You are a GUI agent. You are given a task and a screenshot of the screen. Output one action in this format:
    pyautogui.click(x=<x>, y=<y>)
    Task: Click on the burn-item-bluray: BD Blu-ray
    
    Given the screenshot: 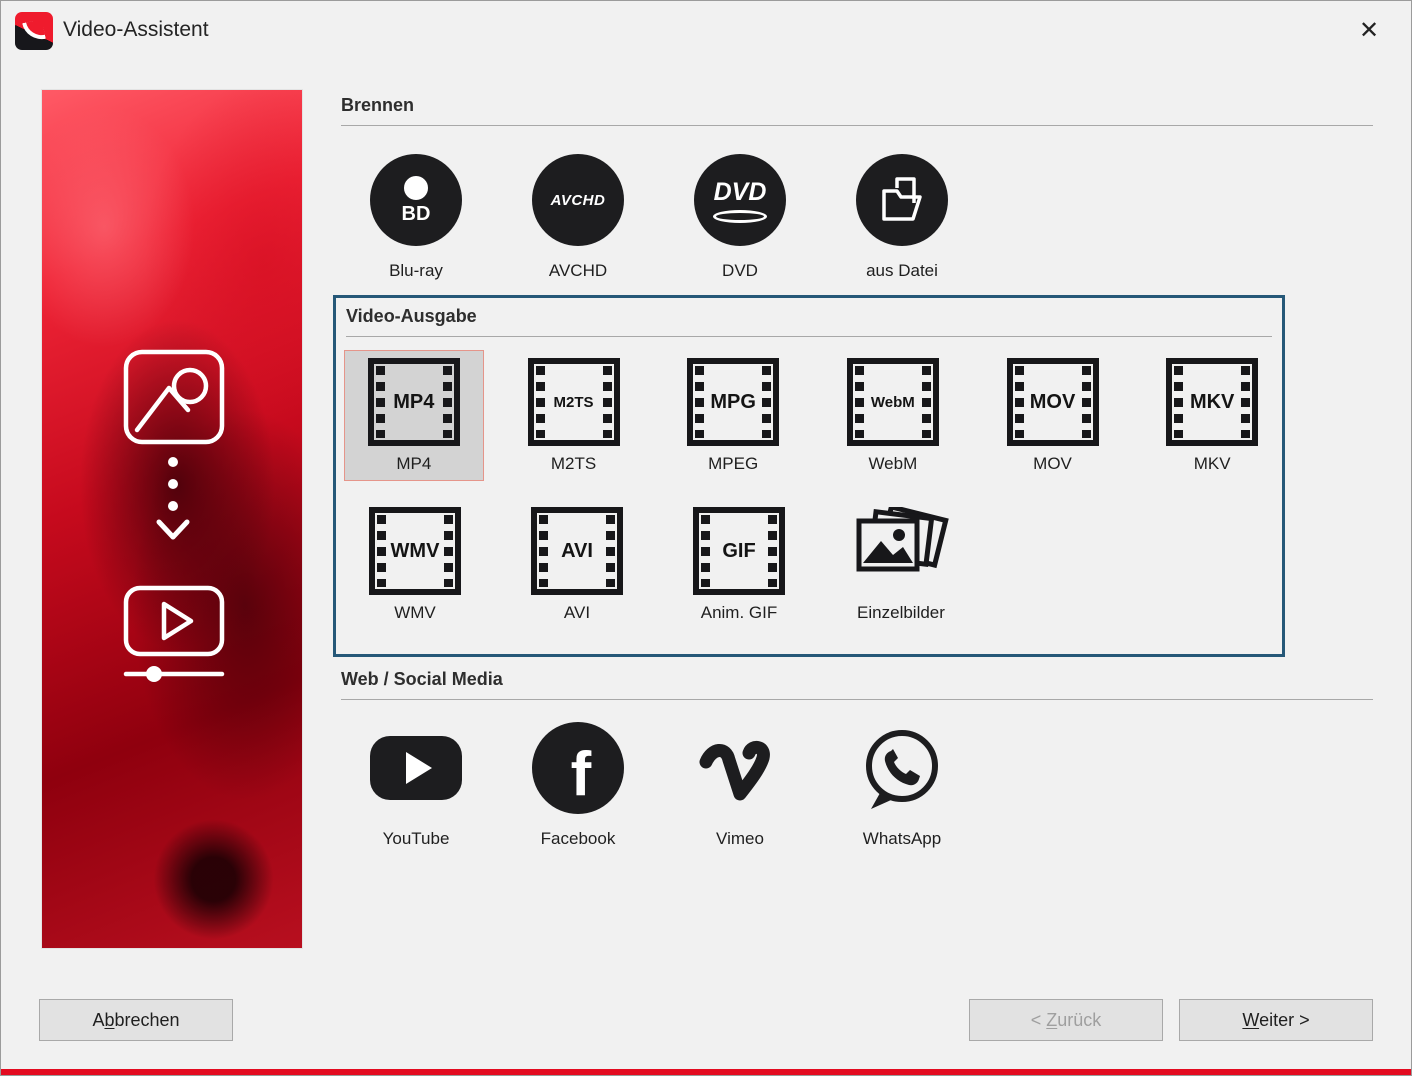 What is the action you would take?
    pyautogui.click(x=416, y=217)
    